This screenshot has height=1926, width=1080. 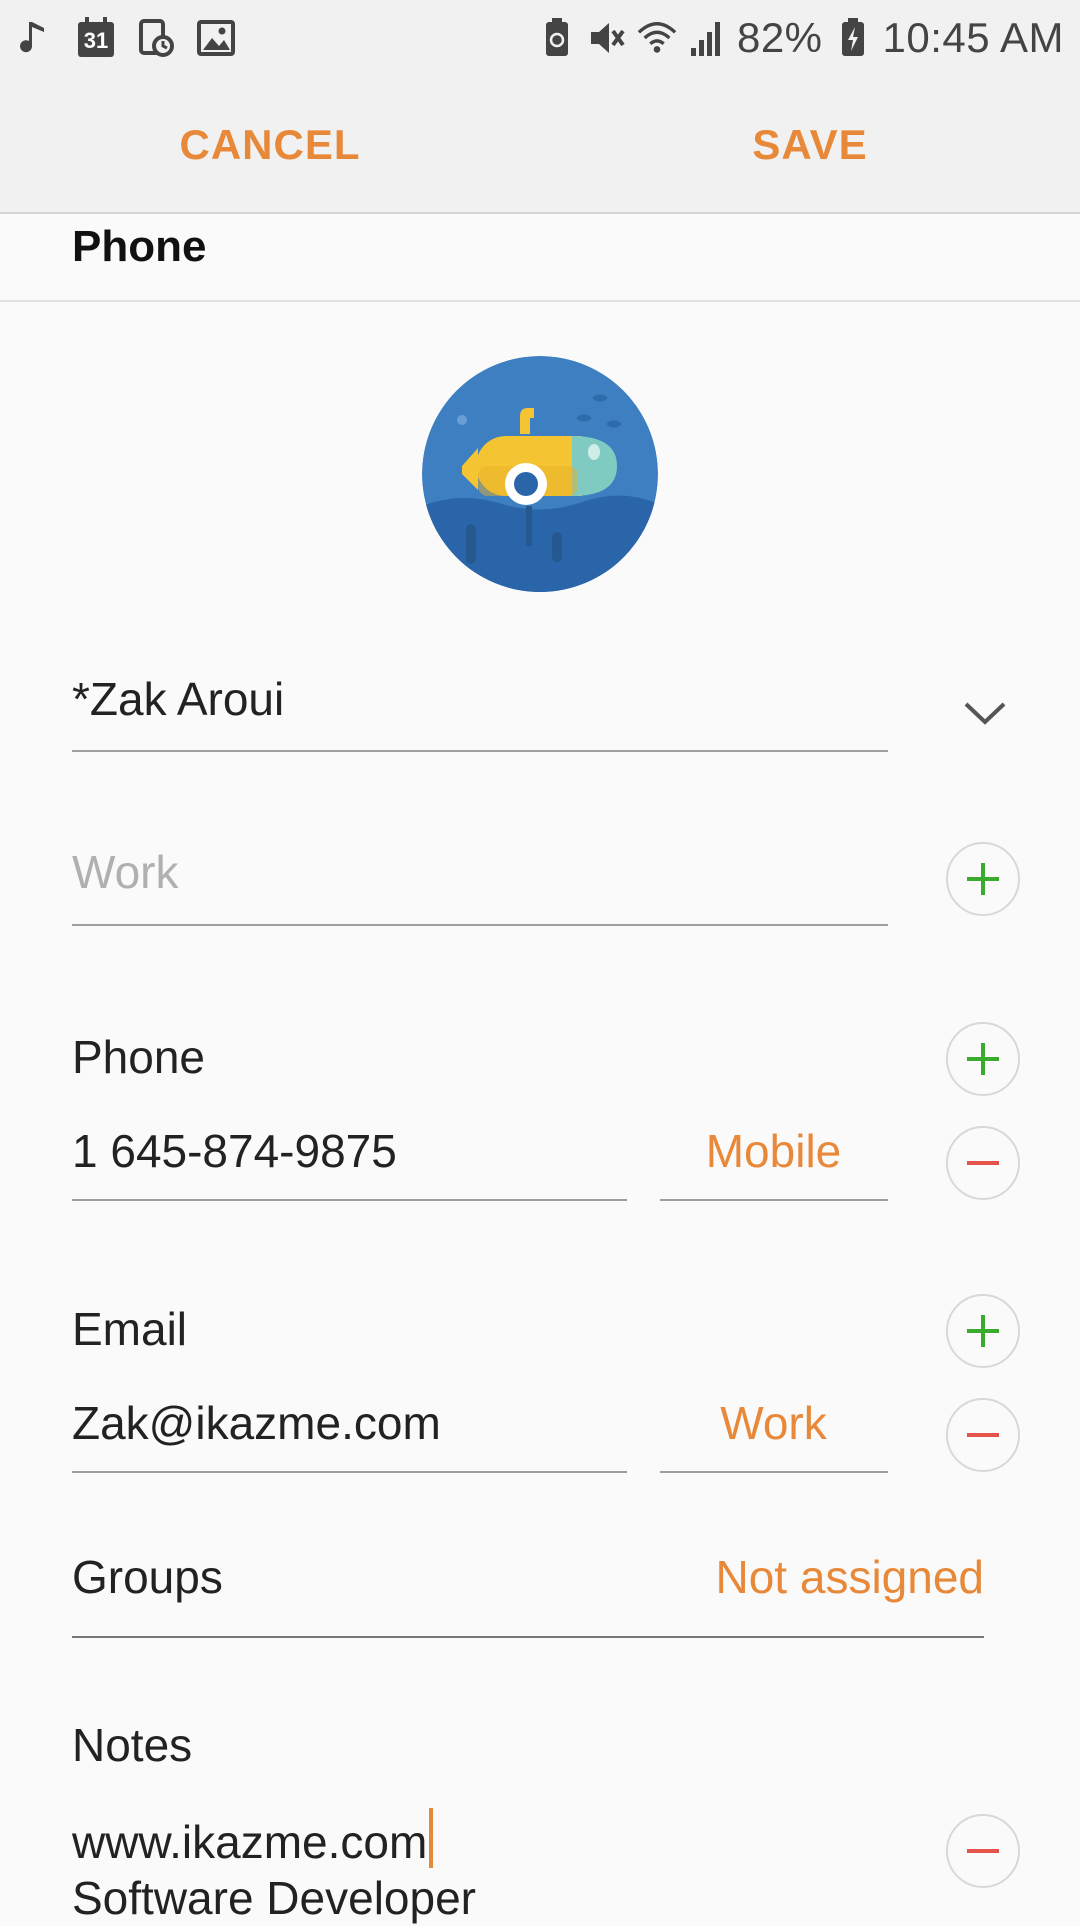 What do you see at coordinates (216, 38) in the screenshot?
I see `gallery-icon` at bounding box center [216, 38].